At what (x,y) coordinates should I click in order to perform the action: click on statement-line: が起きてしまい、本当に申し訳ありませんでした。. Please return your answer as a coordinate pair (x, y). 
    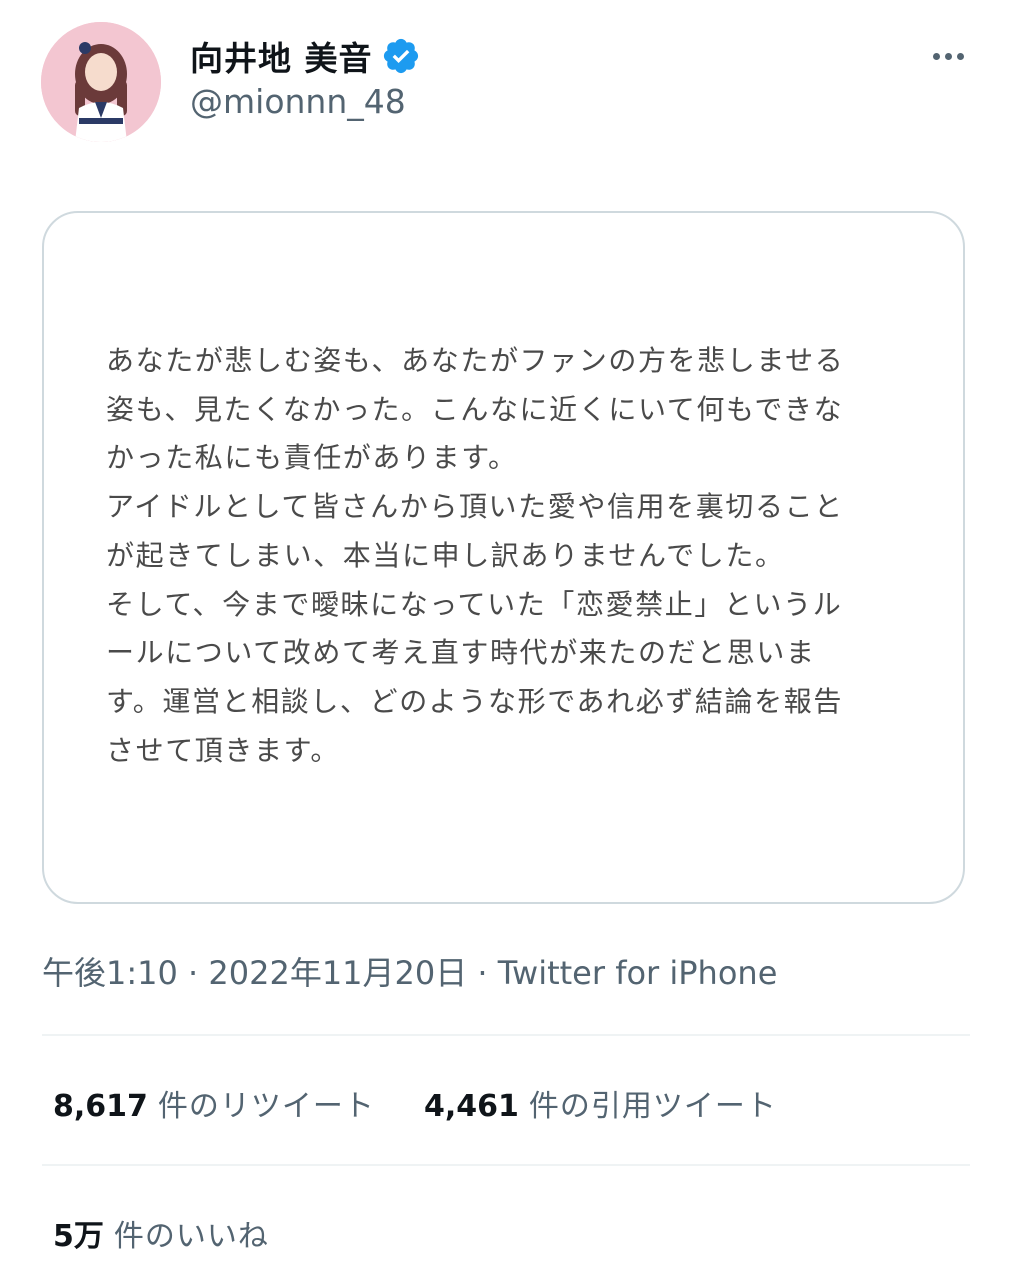
    Looking at the image, I should click on (445, 555).